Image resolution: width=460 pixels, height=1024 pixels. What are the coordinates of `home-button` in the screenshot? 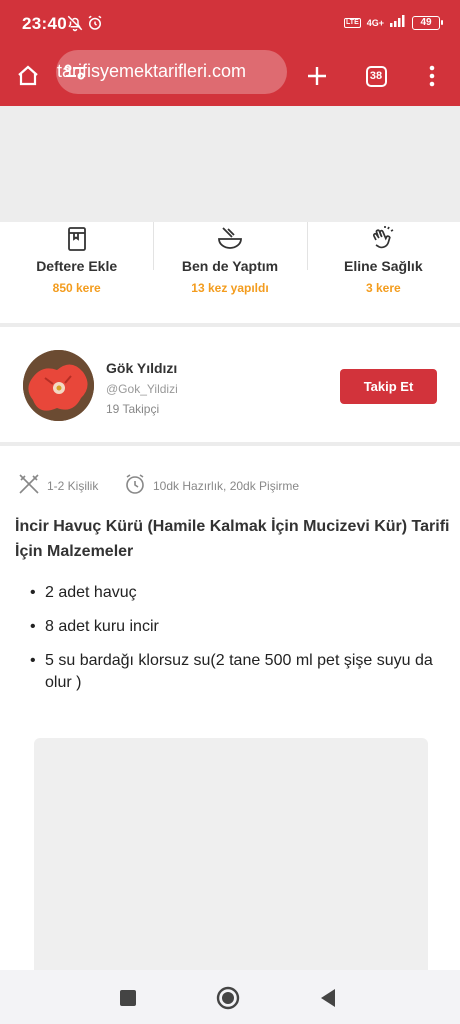 It's located at (28, 76).